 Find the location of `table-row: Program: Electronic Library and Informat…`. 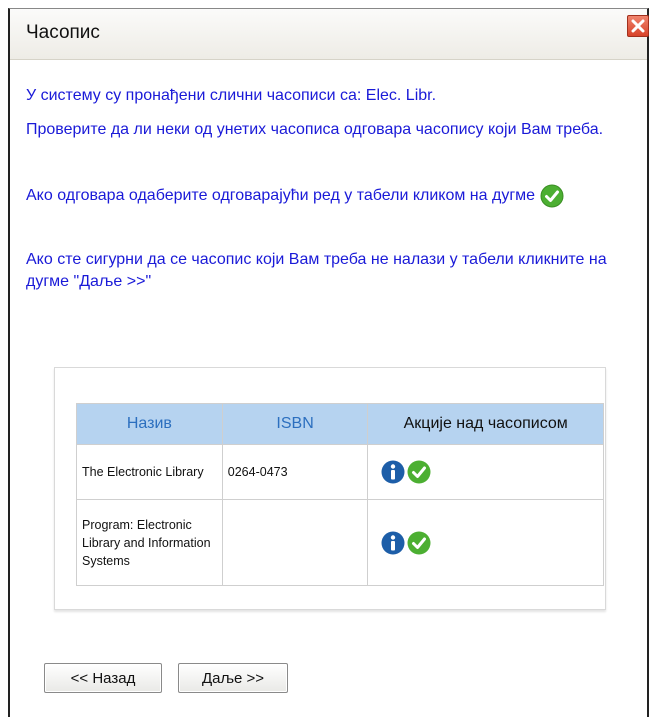

table-row: Program: Electronic Library and Informat… is located at coordinates (340, 542).